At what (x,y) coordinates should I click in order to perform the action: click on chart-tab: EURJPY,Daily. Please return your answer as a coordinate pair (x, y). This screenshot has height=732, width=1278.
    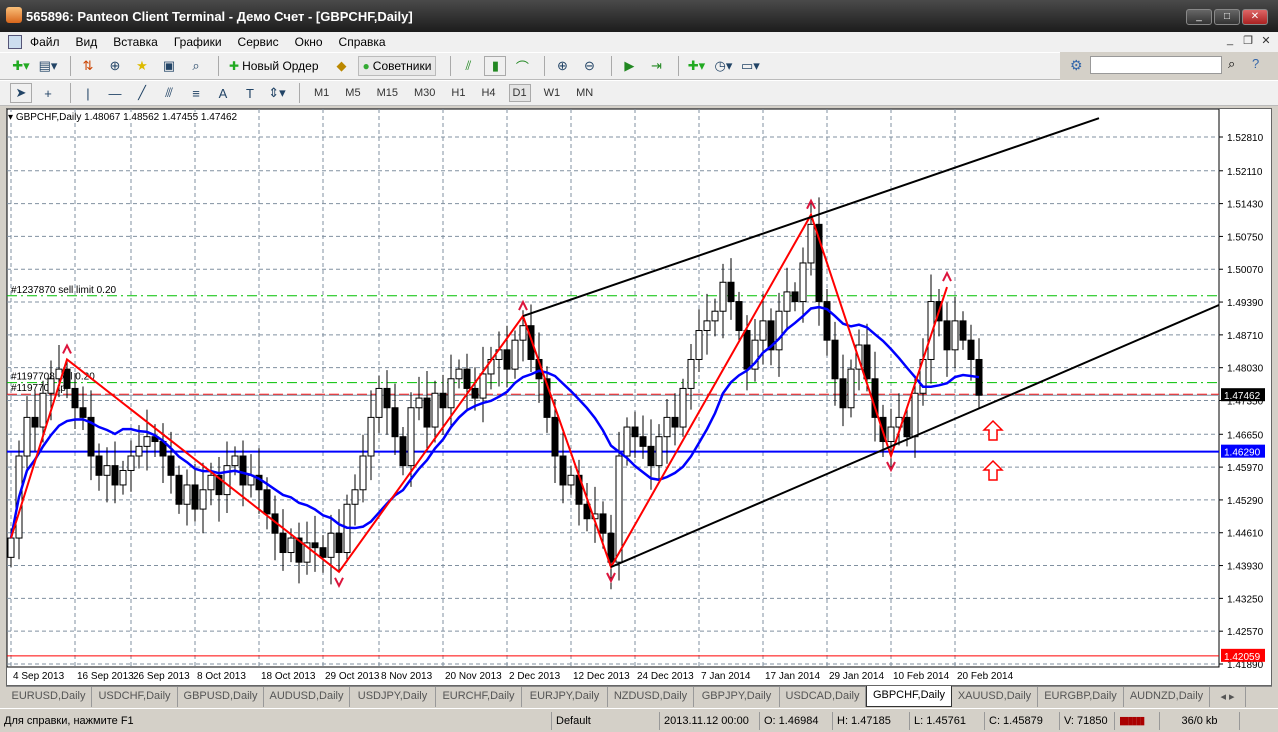
    Looking at the image, I should click on (565, 697).